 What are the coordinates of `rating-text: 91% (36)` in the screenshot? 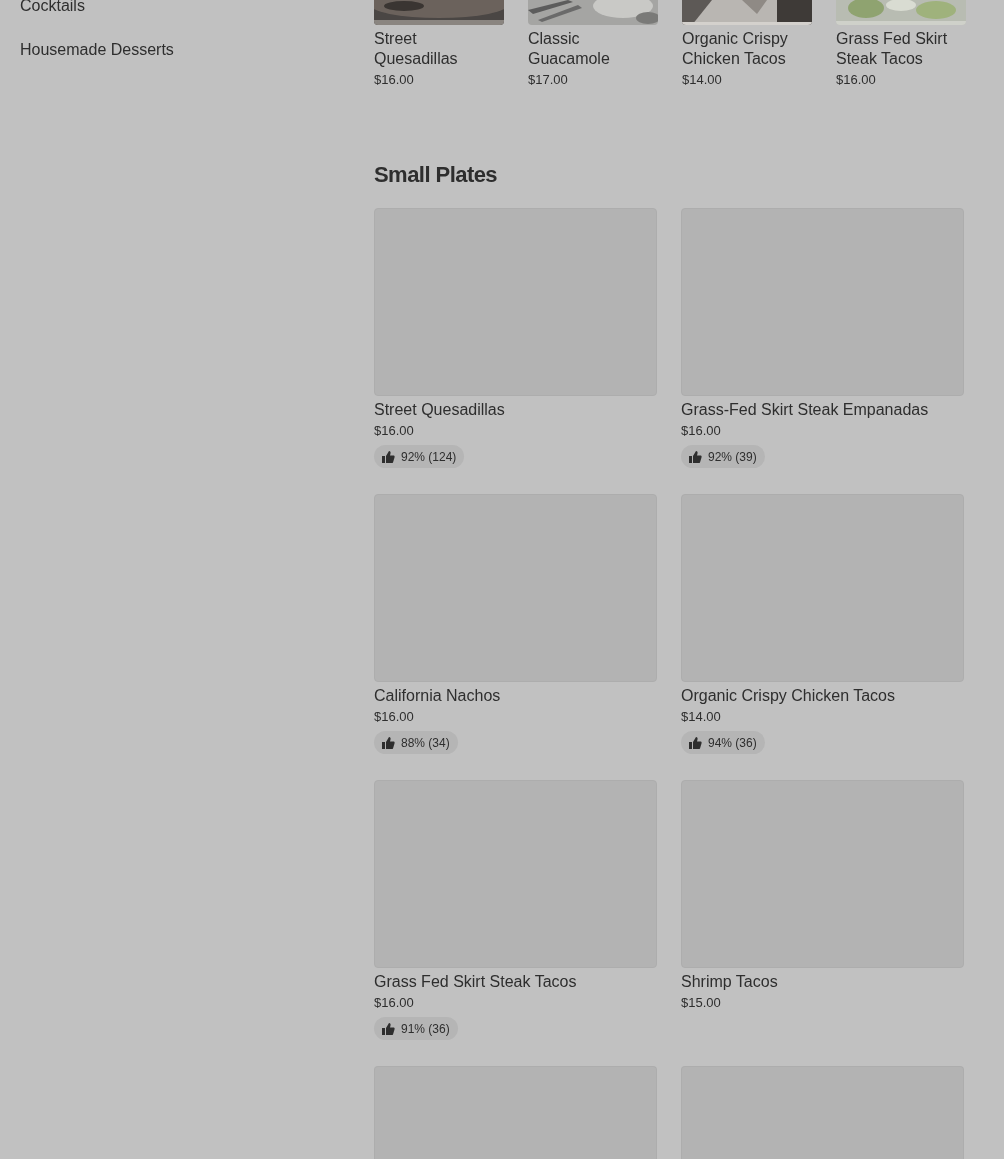 It's located at (425, 1029).